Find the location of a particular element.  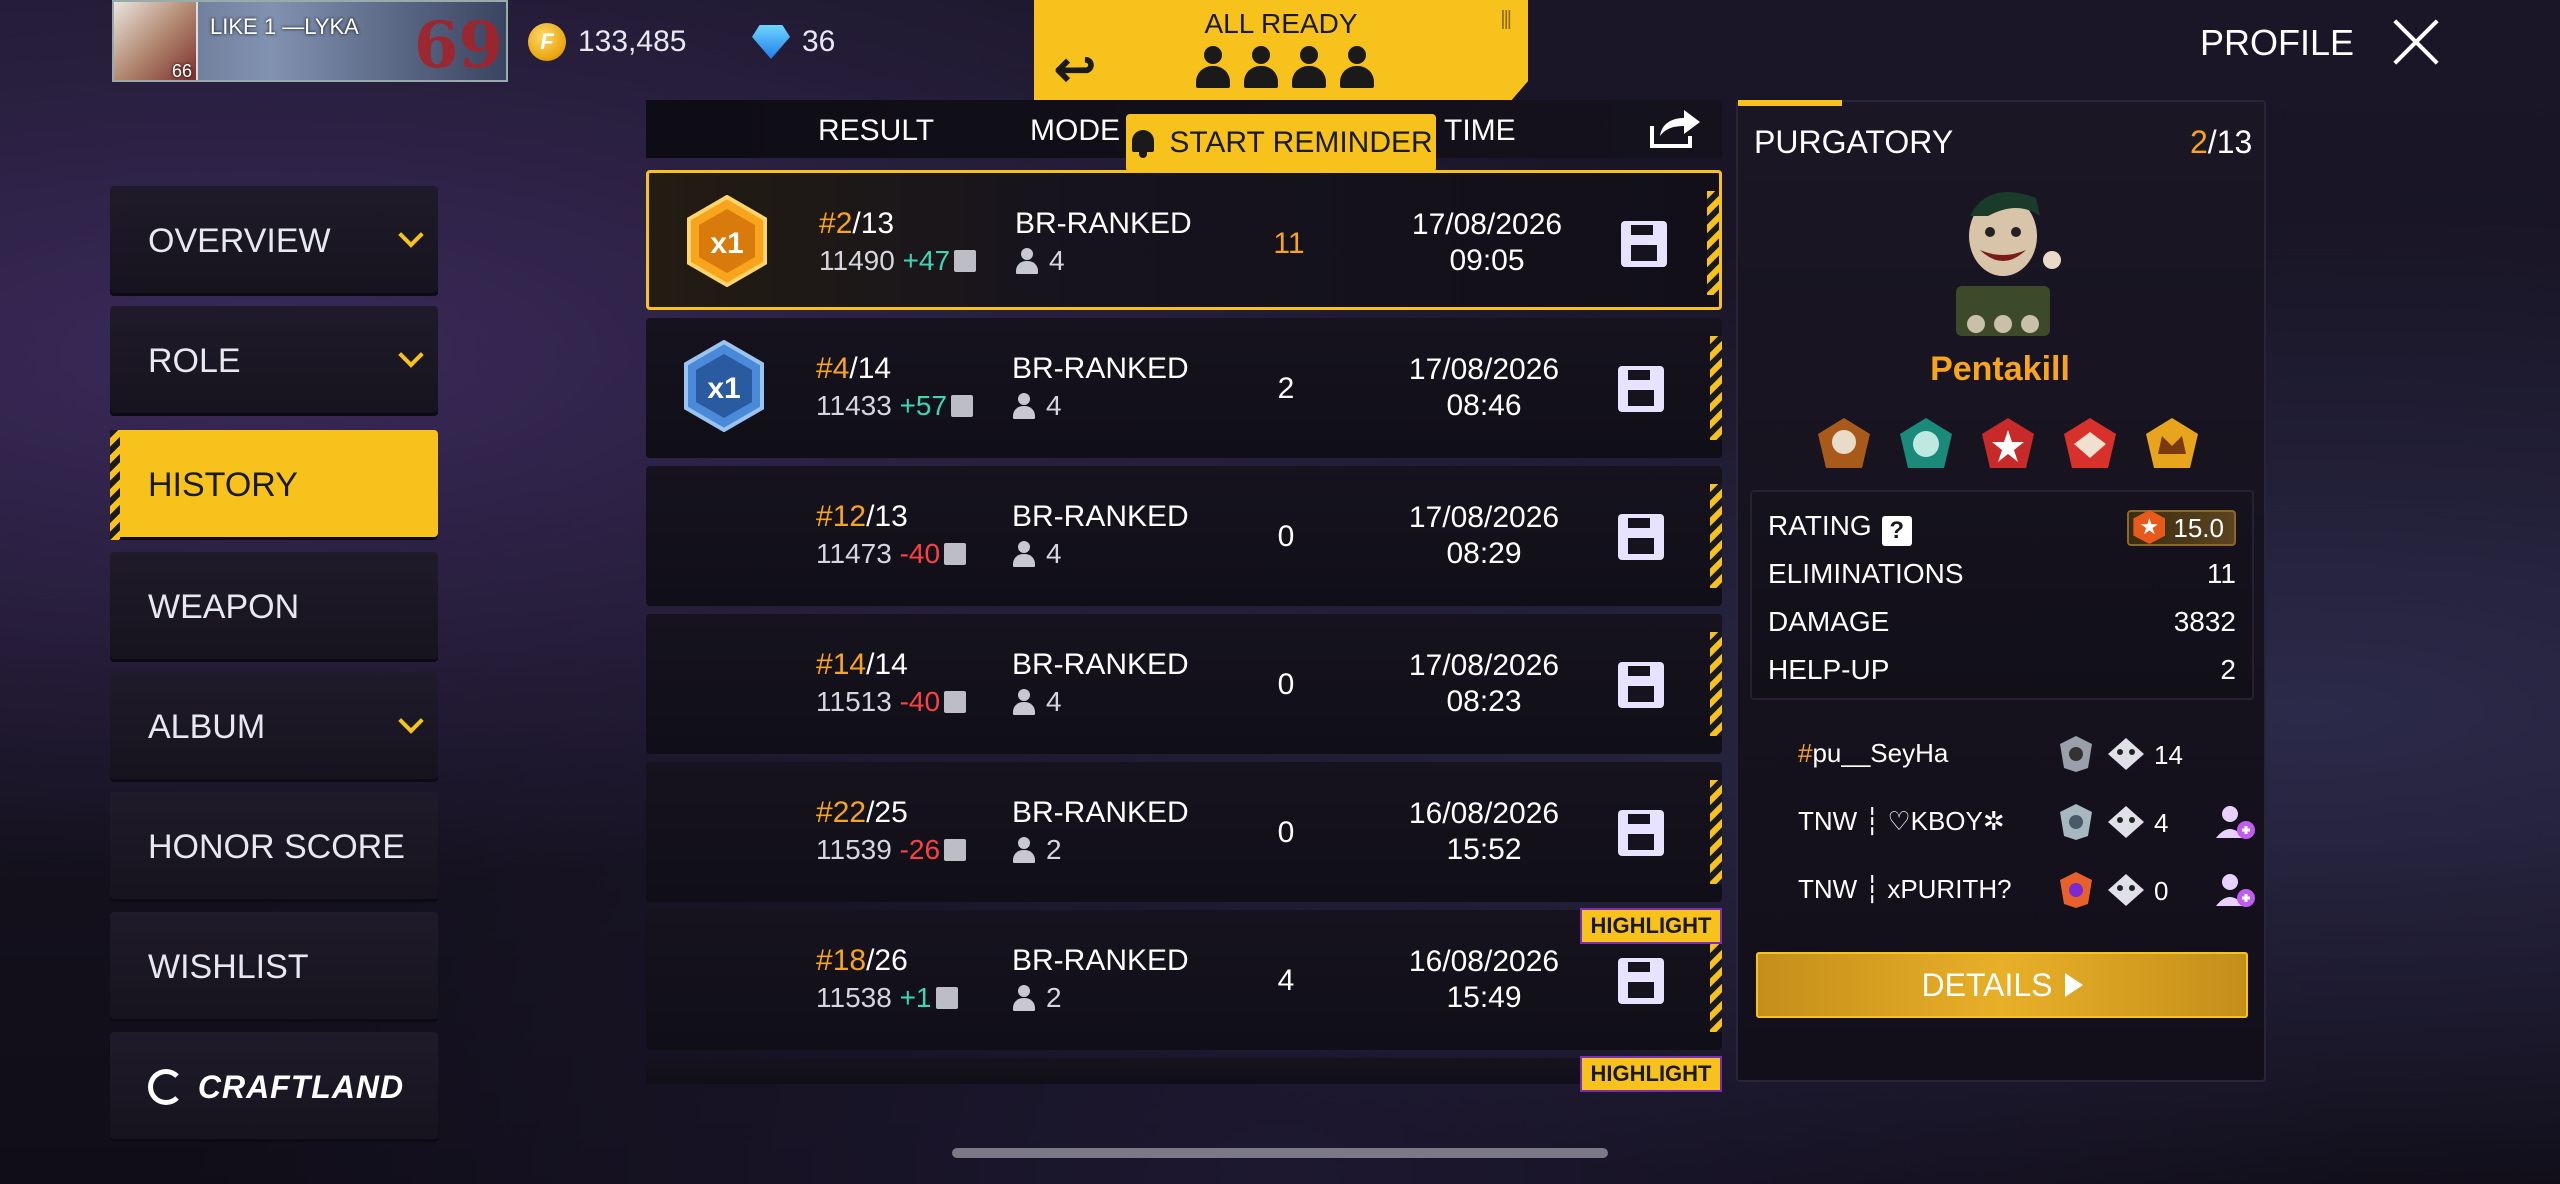

match-rank: #14/14 is located at coordinates (862, 664).